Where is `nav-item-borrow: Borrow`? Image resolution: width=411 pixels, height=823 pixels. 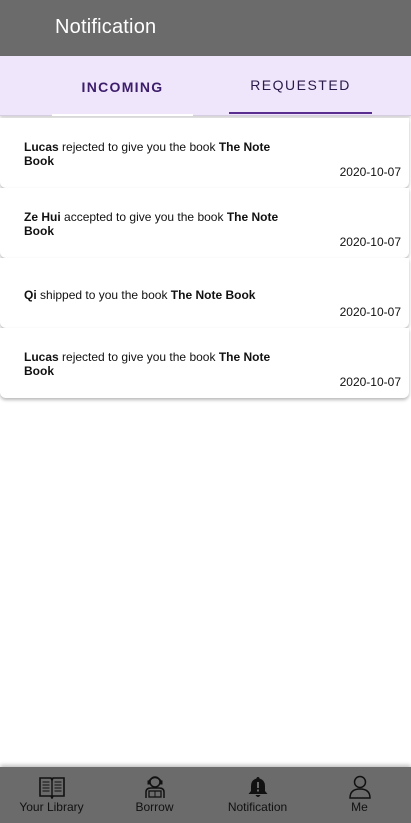 nav-item-borrow: Borrow is located at coordinates (154, 795).